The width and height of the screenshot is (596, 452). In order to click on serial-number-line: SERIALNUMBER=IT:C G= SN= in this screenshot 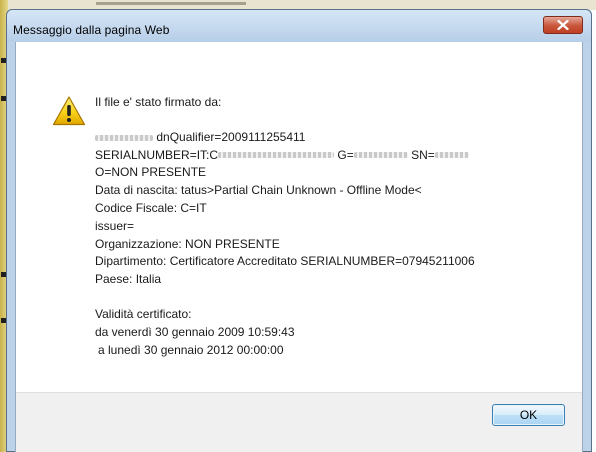, I will do `click(330, 156)`.